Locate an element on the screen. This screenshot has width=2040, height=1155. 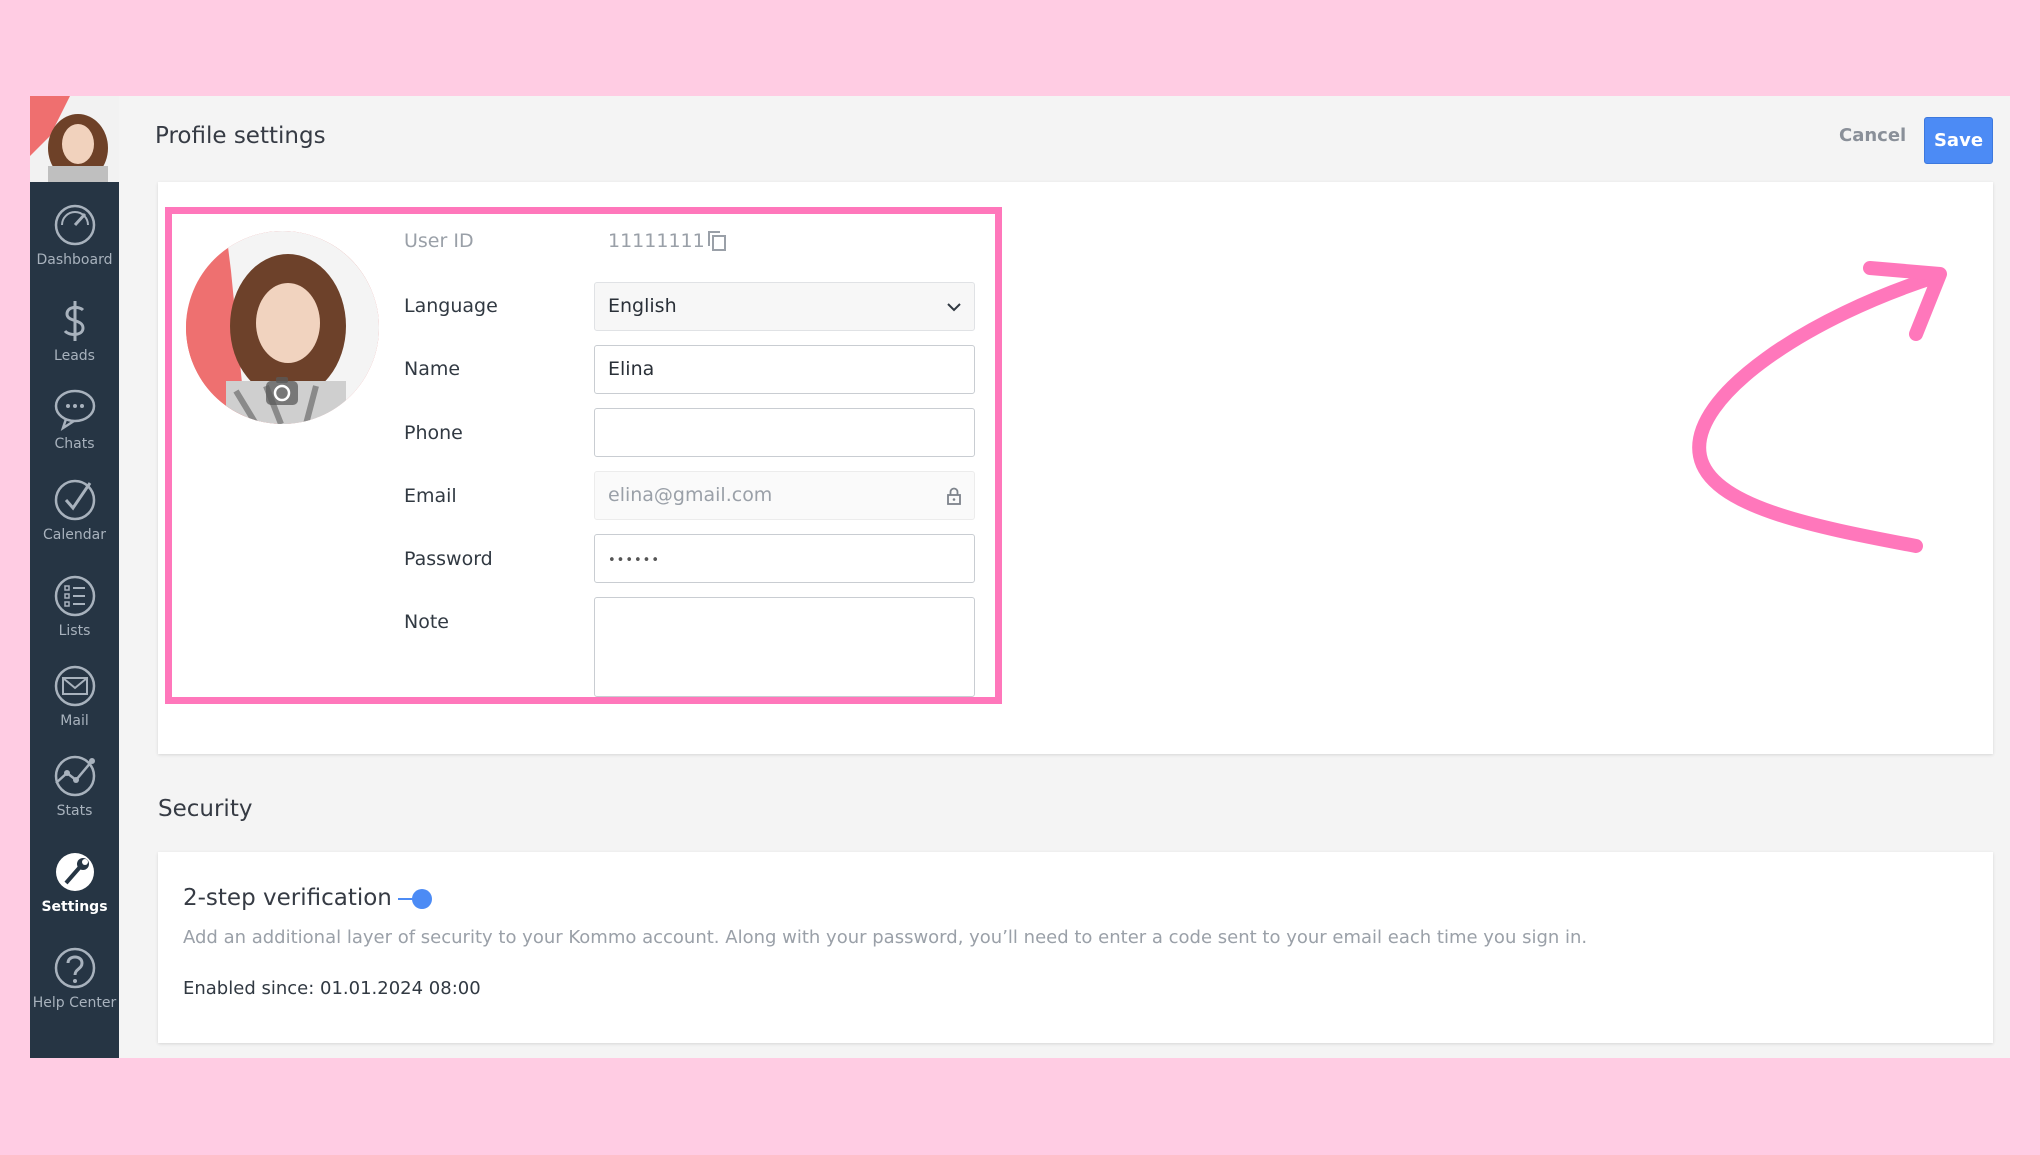
sidebar-item-stats: Stats is located at coordinates (74, 789).